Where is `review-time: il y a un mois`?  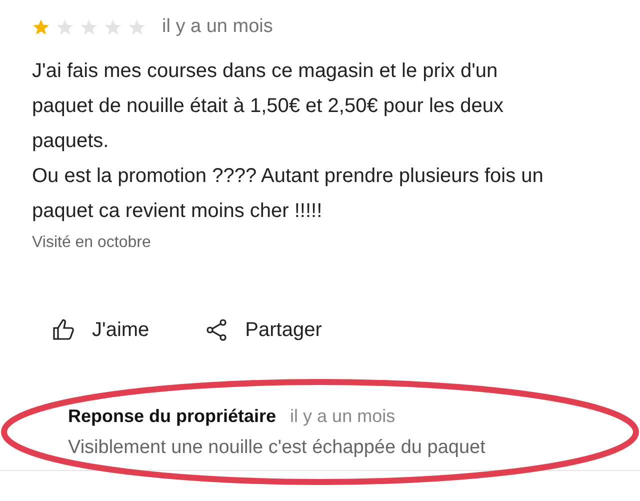
review-time: il y a un mois is located at coordinates (217, 26).